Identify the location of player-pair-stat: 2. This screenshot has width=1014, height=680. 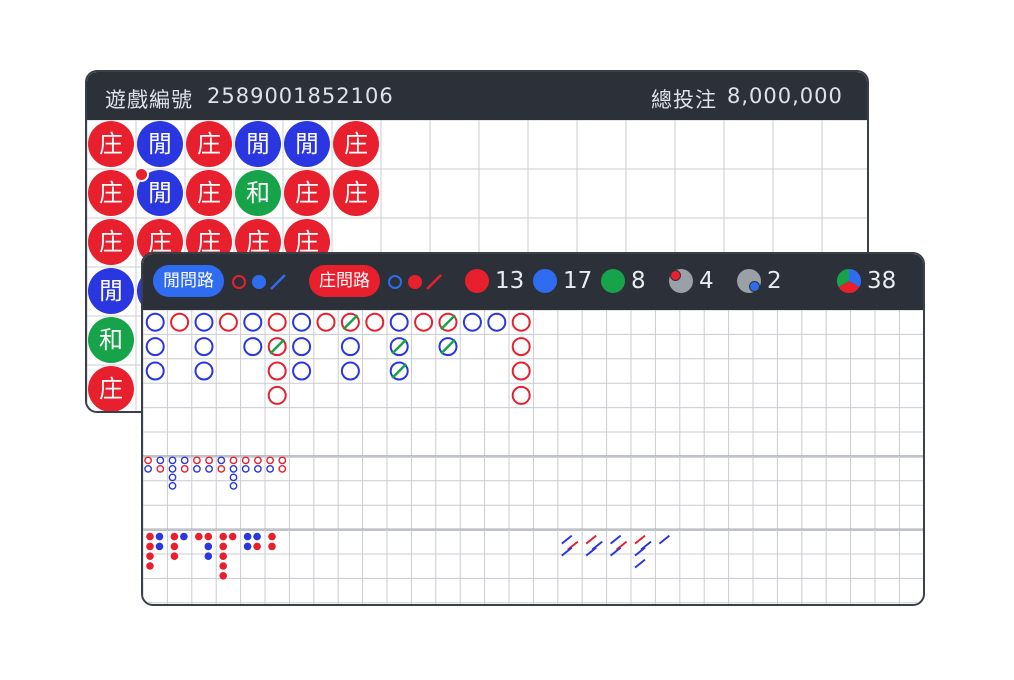
(759, 281).